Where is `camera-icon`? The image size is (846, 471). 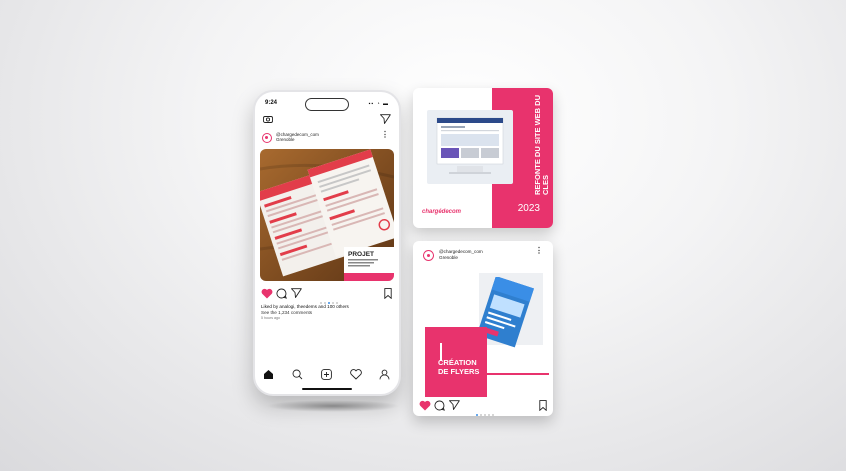
camera-icon is located at coordinates (268, 119).